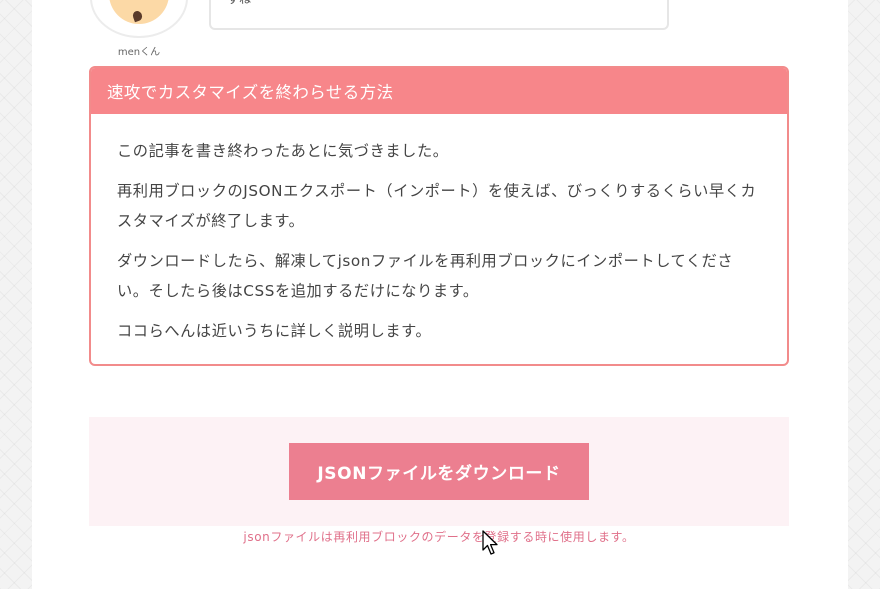 This screenshot has width=880, height=589. Describe the element at coordinates (439, 91) in the screenshot. I see `callout-header: 速攻でカスタマイズを終わらせる方法` at that location.